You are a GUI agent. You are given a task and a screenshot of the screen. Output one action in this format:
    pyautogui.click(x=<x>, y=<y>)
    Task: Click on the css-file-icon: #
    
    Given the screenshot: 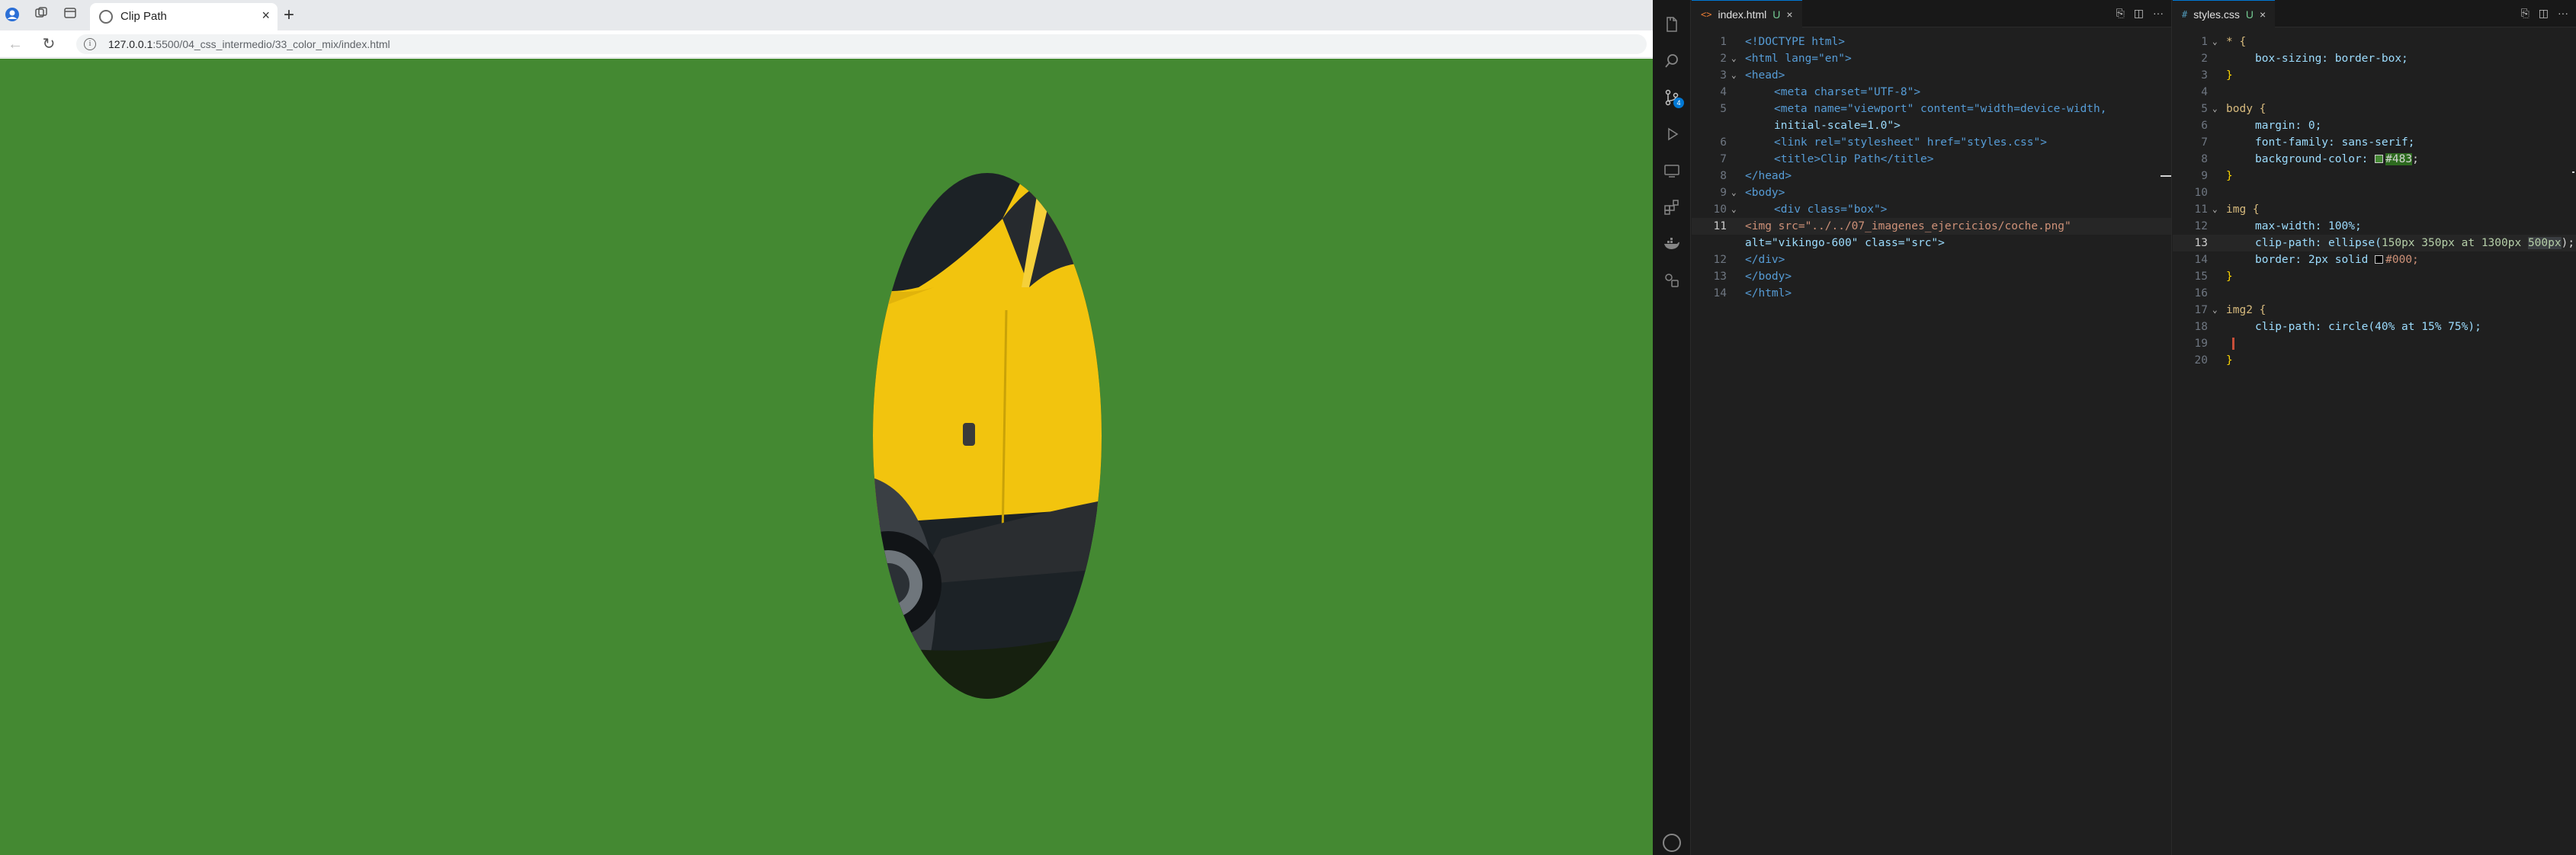 What is the action you would take?
    pyautogui.click(x=2185, y=14)
    